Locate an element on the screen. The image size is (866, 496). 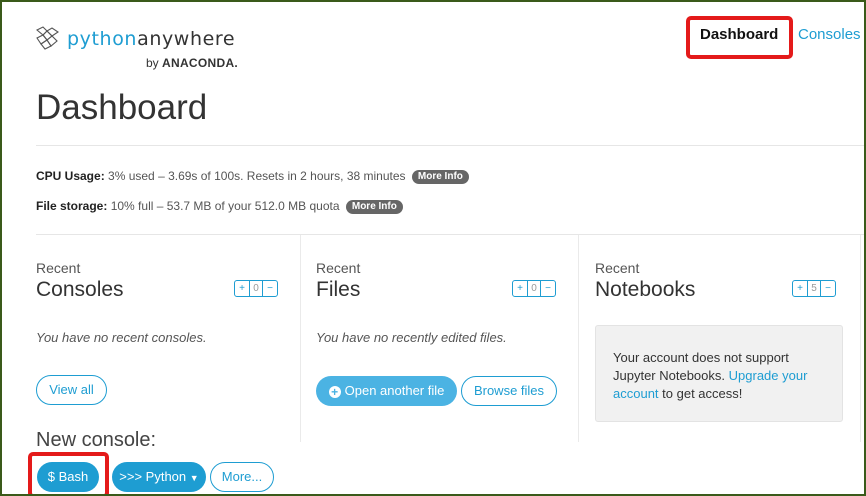
empty-message: You have no recently edited files. is located at coordinates (411, 337).